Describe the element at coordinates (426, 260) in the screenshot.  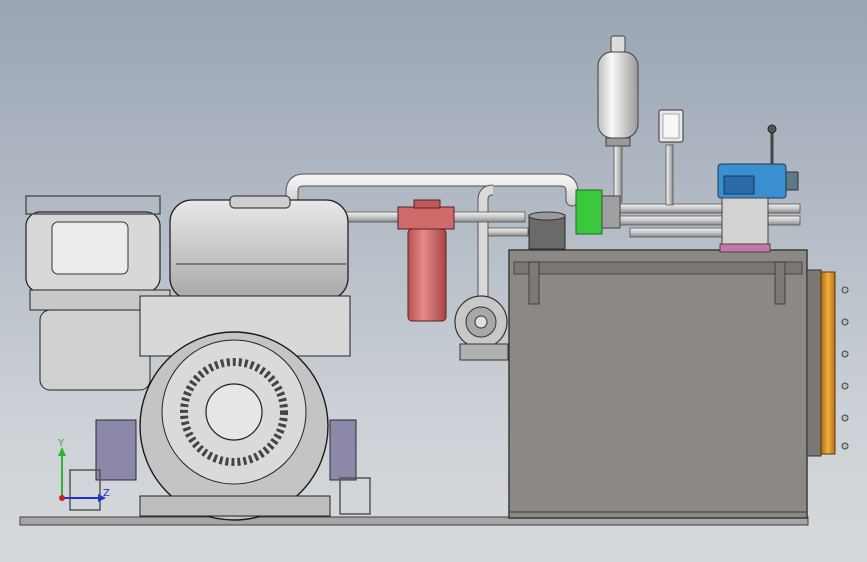
I see `return-filter` at that location.